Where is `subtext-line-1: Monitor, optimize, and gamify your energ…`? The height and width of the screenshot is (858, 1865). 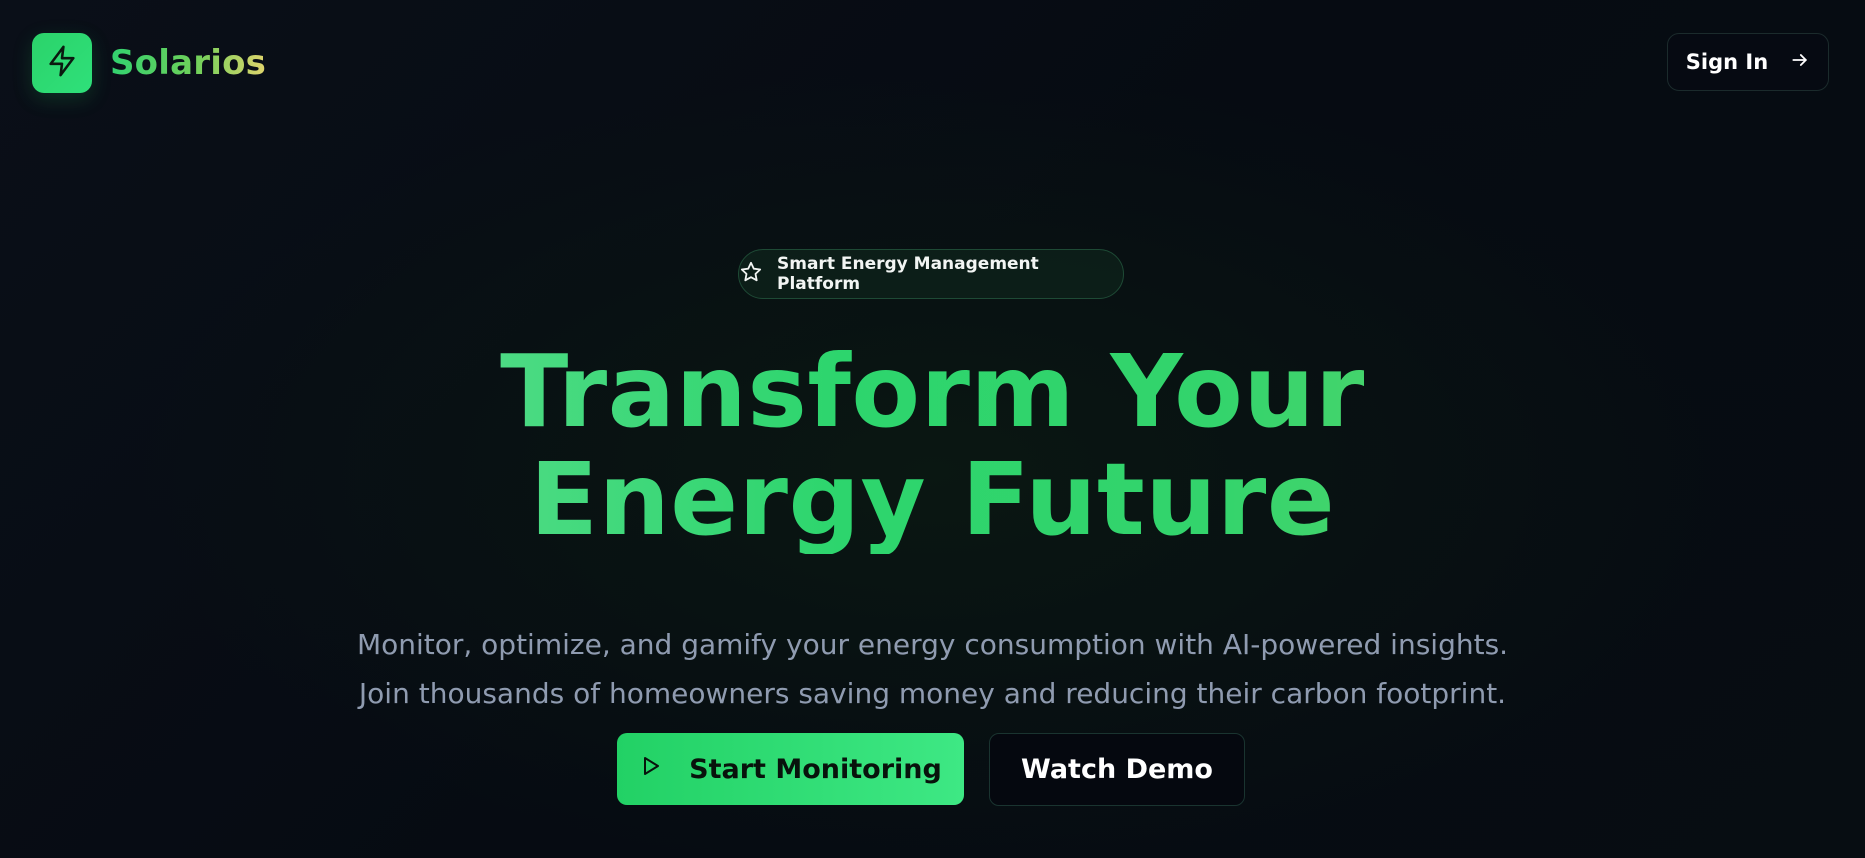 subtext-line-1: Monitor, optimize, and gamify your energ… is located at coordinates (932, 644).